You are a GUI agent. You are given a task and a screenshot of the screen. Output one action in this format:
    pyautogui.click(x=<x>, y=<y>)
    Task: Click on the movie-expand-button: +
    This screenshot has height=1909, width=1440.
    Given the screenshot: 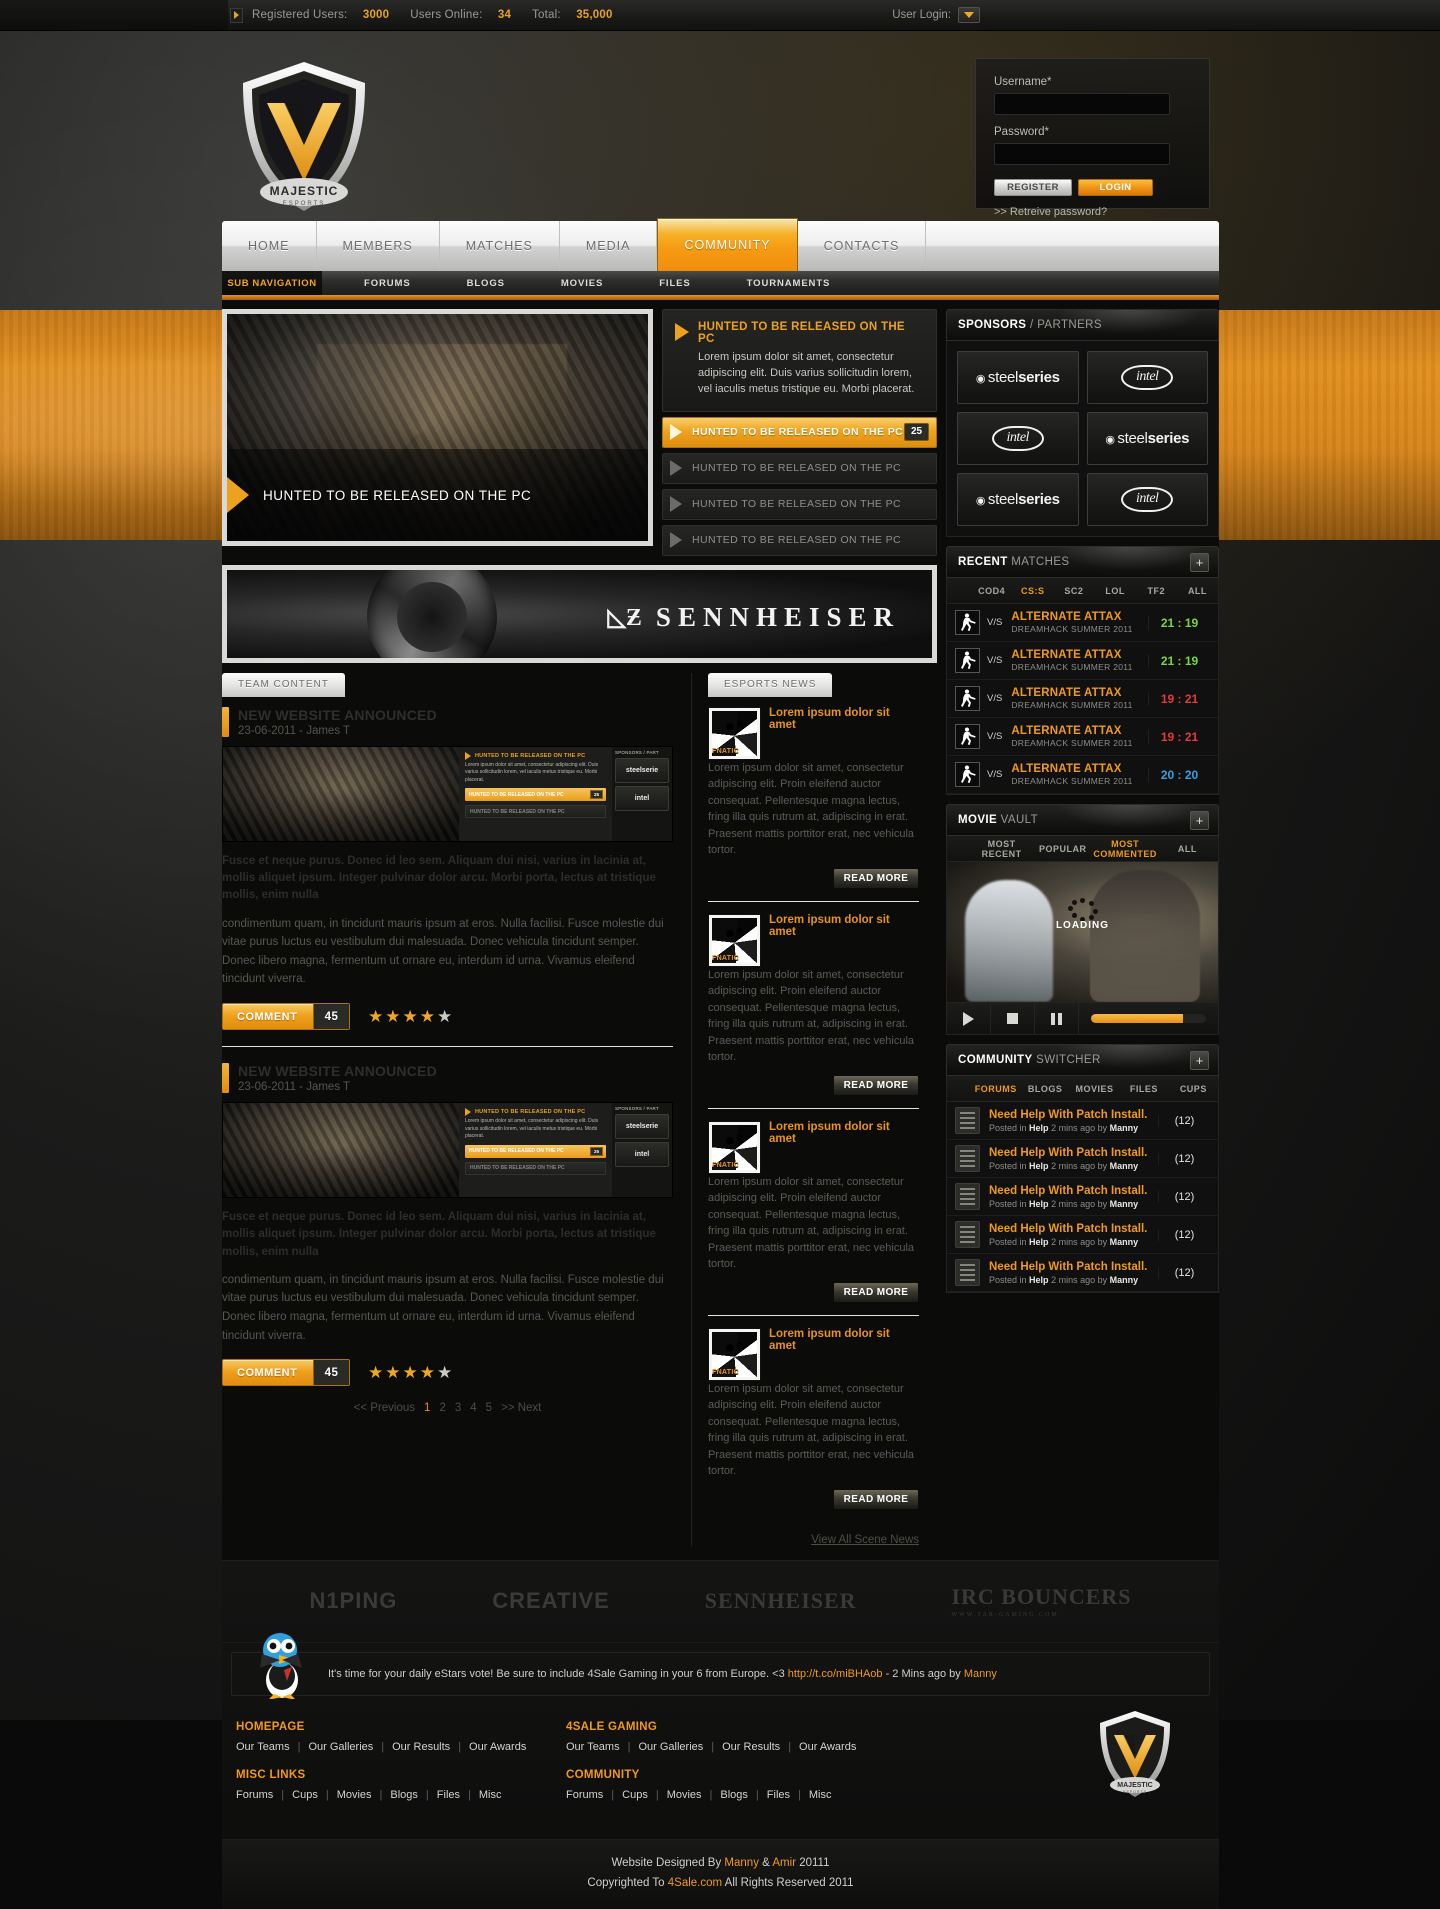 What is the action you would take?
    pyautogui.click(x=1199, y=820)
    